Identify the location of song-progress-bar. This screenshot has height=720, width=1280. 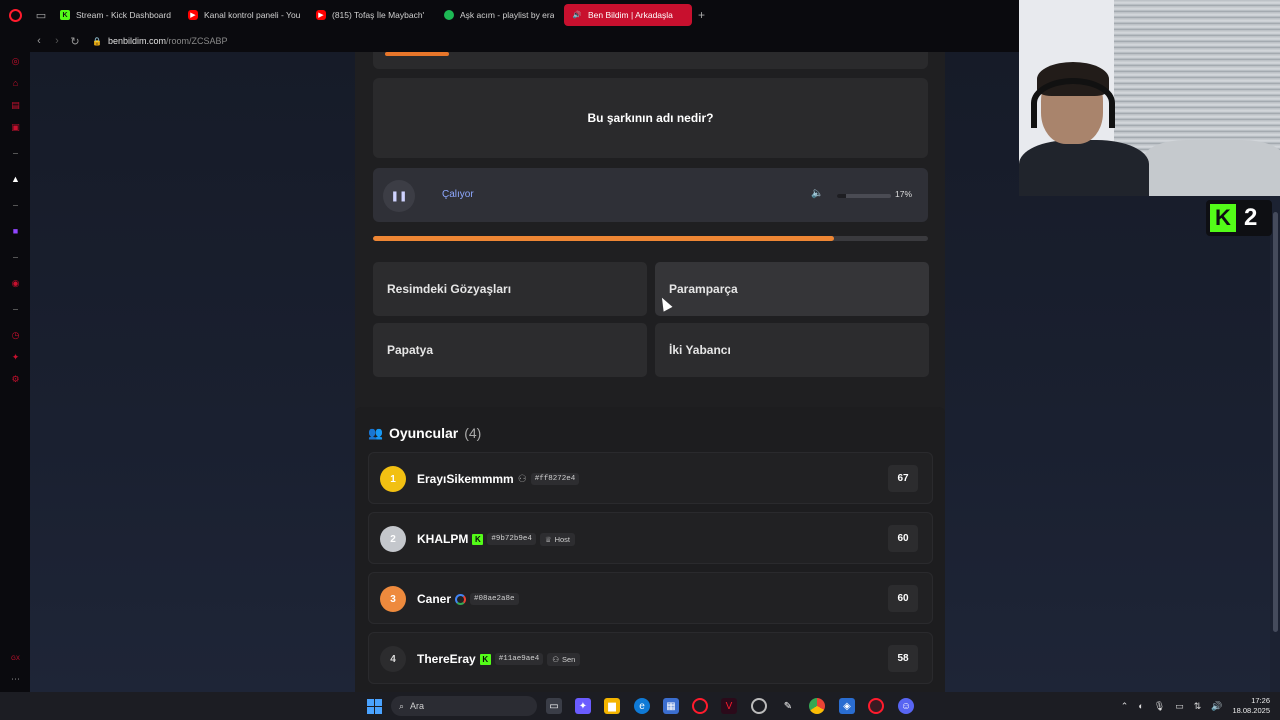
(650, 238).